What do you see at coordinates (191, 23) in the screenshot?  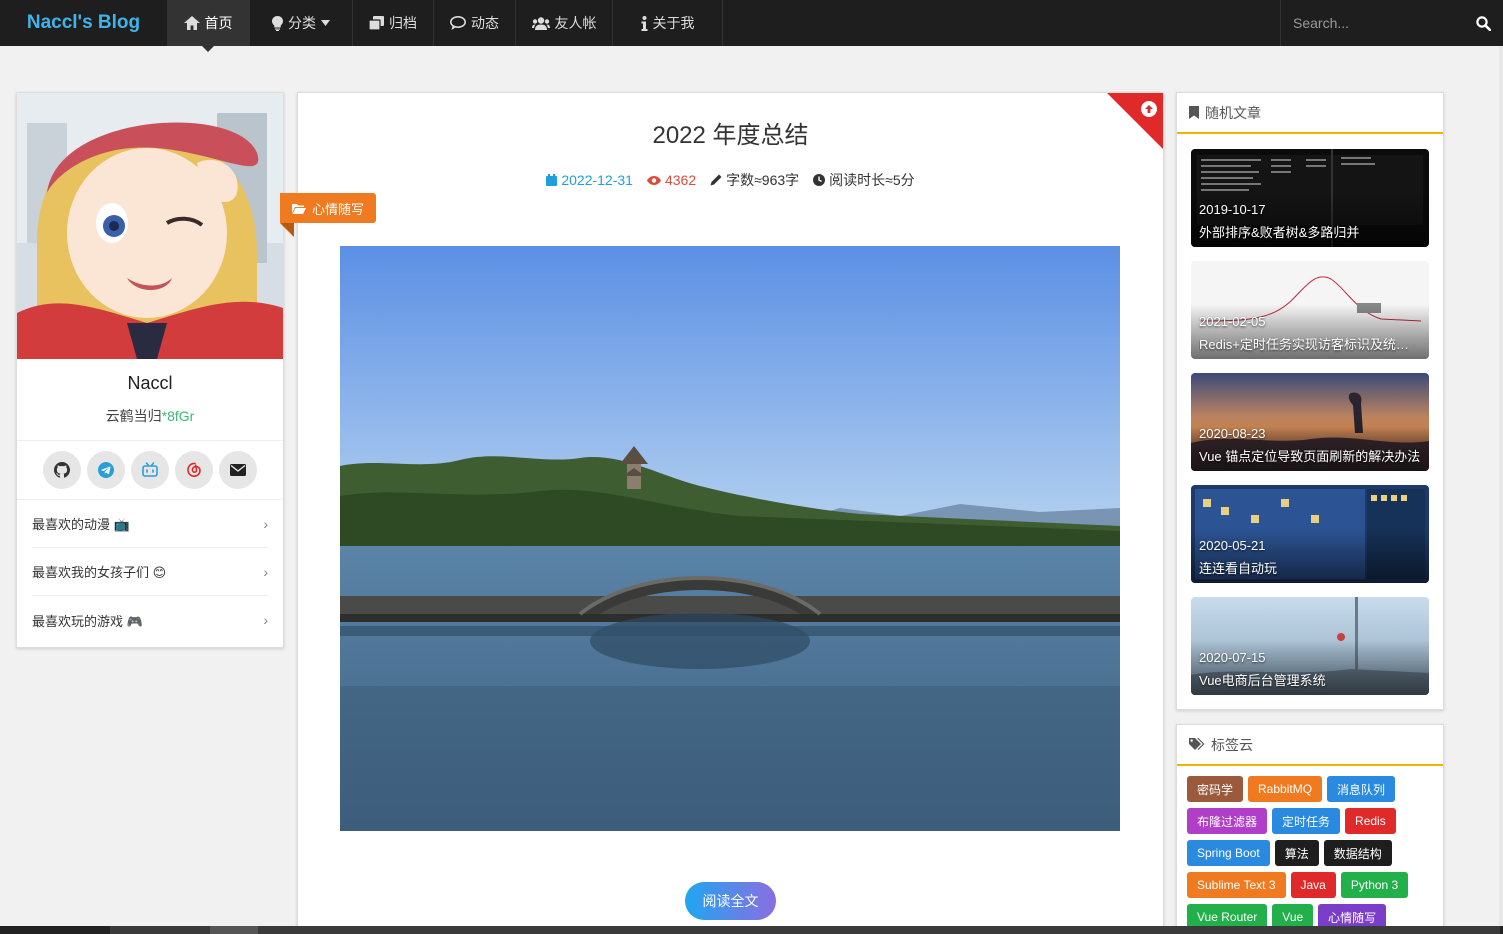 I see `home-icon` at bounding box center [191, 23].